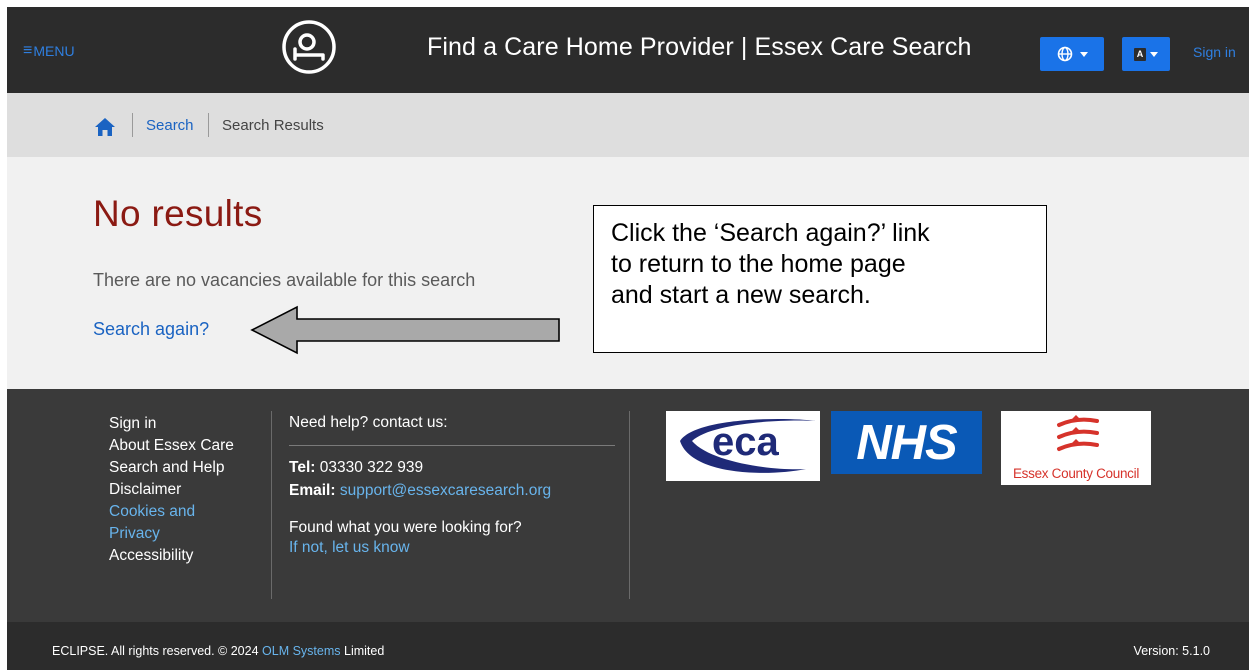  I want to click on breadcrumb: Search Search Results, so click(628, 125).